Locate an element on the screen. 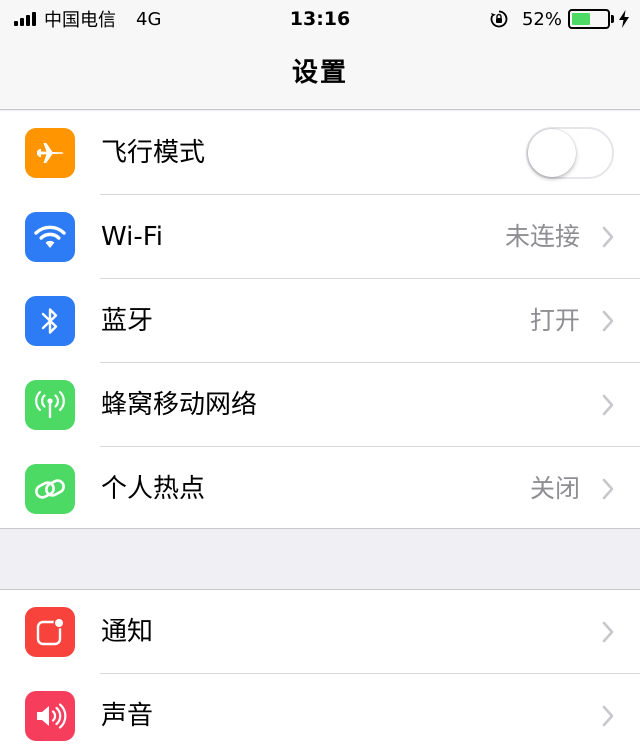 This screenshot has height=750, width=640. settings-row-airplane-mode: 飞行模式 is located at coordinates (320, 153).